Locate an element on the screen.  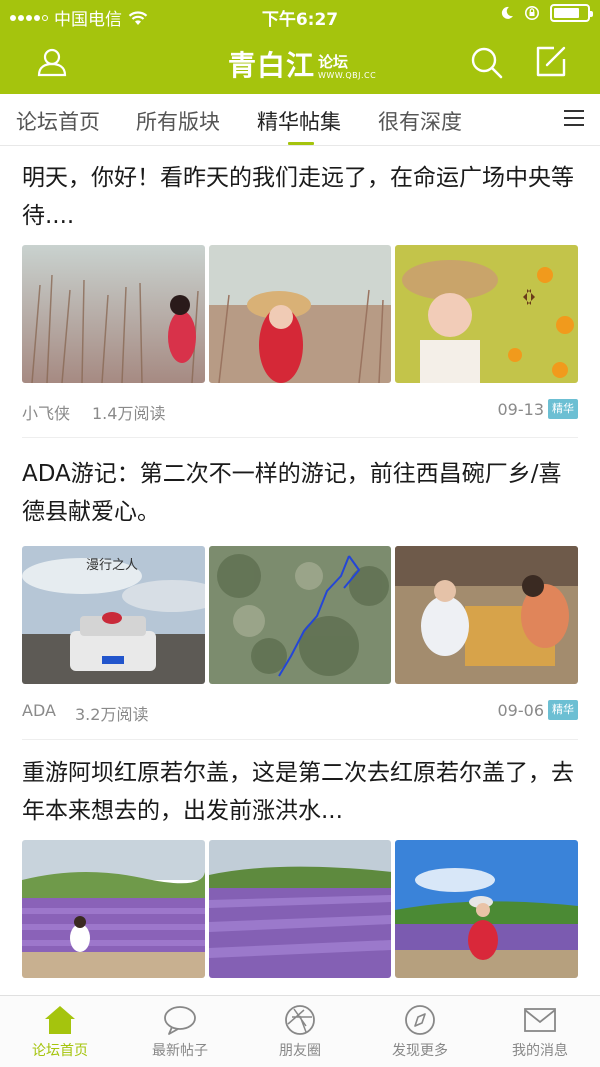
bottom-tab-discover: 发现更多 is located at coordinates (420, 1032).